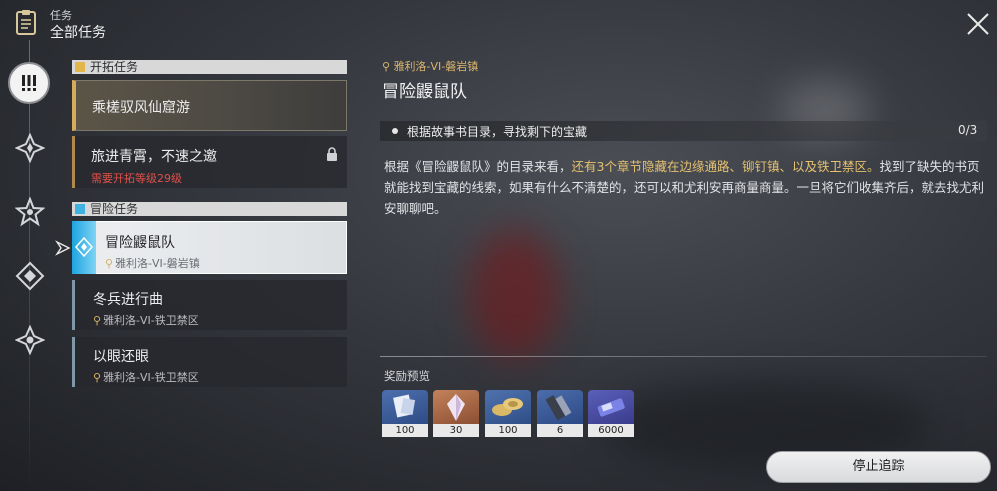 This screenshot has width=997, height=491. What do you see at coordinates (560, 407) in the screenshot?
I see `material-icon` at bounding box center [560, 407].